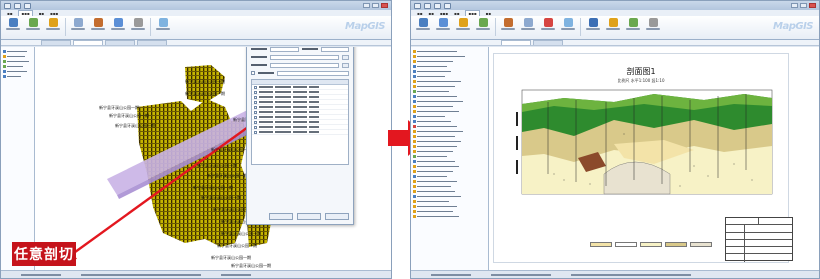 This screenshot has width=820, height=279. Describe the element at coordinates (300, 122) in the screenshot. I see `borehole-grid` at that location.